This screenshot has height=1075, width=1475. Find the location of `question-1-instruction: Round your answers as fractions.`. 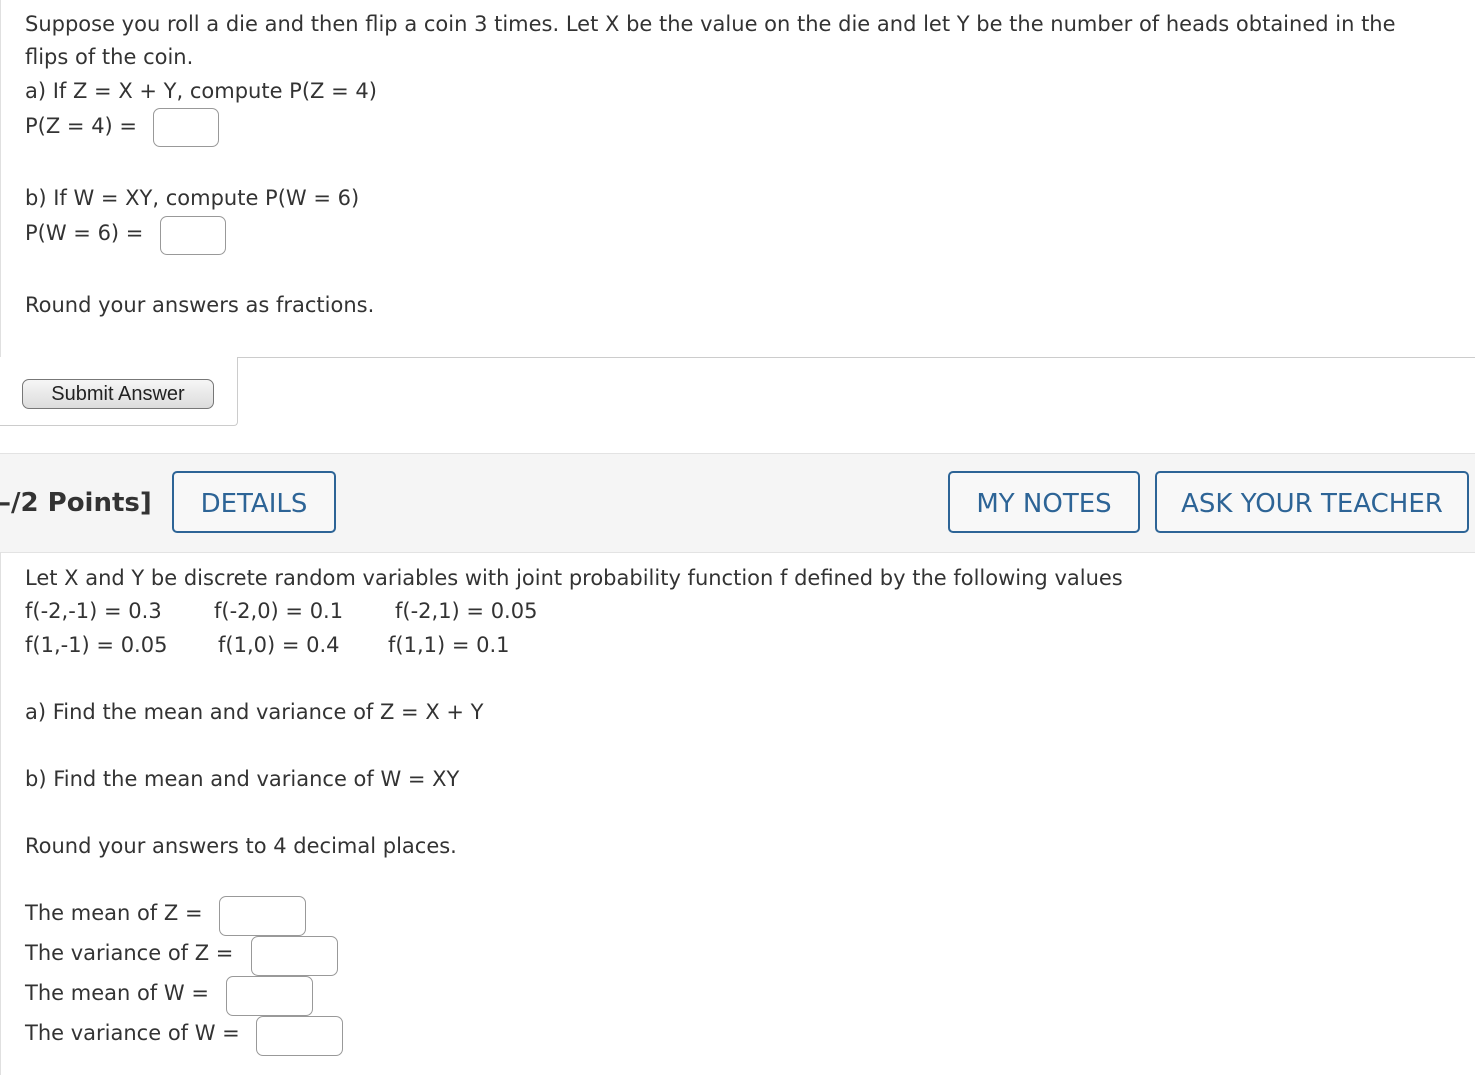

question-1-instruction: Round your answers as fractions. is located at coordinates (200, 305).